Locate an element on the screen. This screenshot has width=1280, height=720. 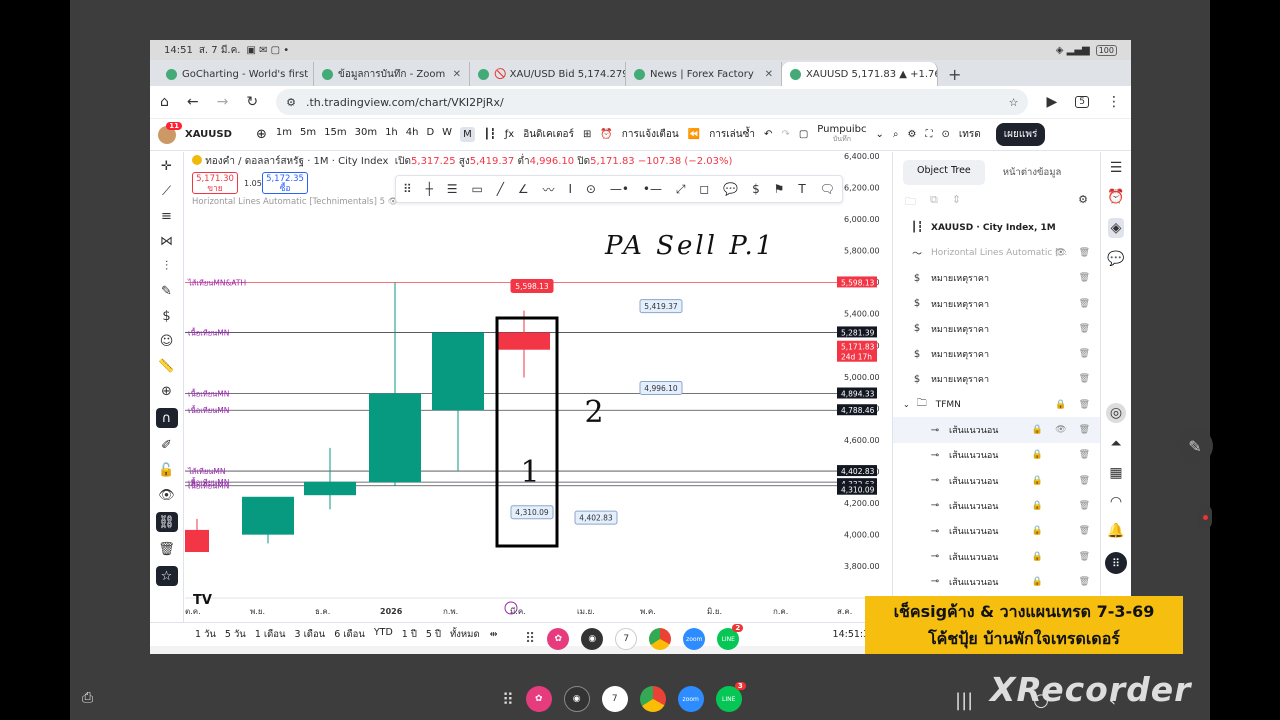
text-note-icon: T is located at coordinates (801, 189).